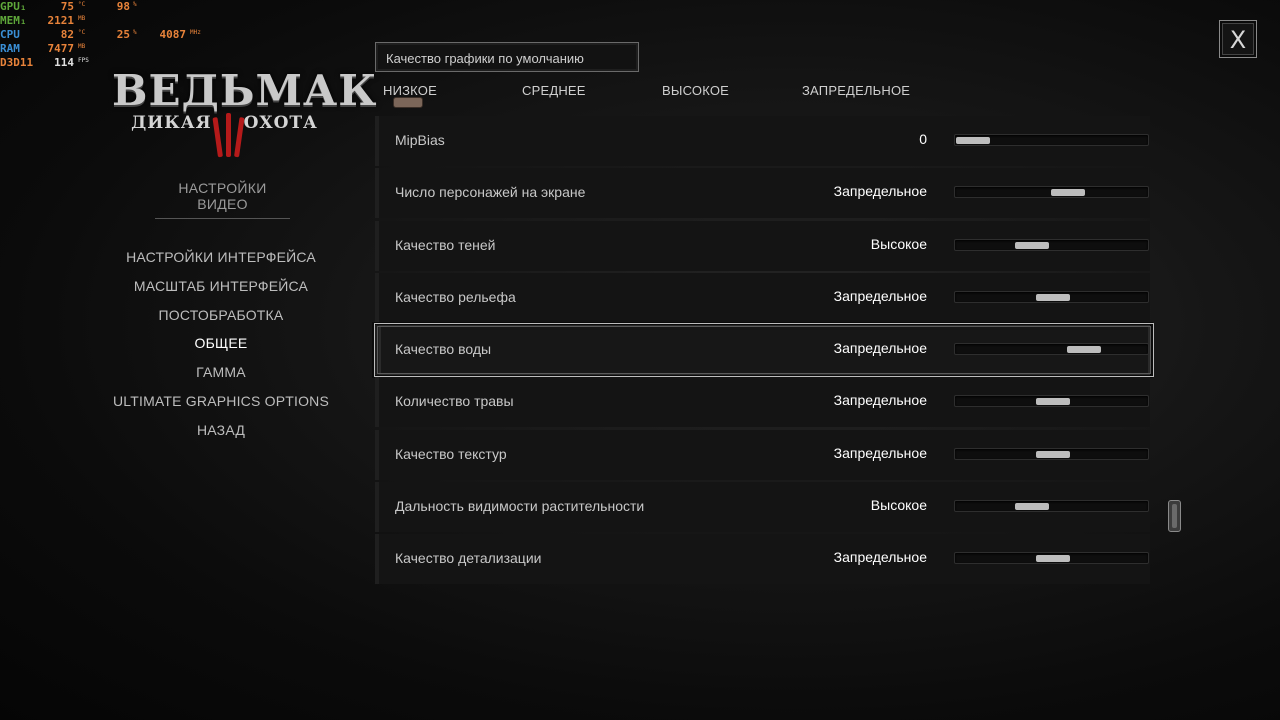  I want to click on claw-mark-icon, so click(228, 135).